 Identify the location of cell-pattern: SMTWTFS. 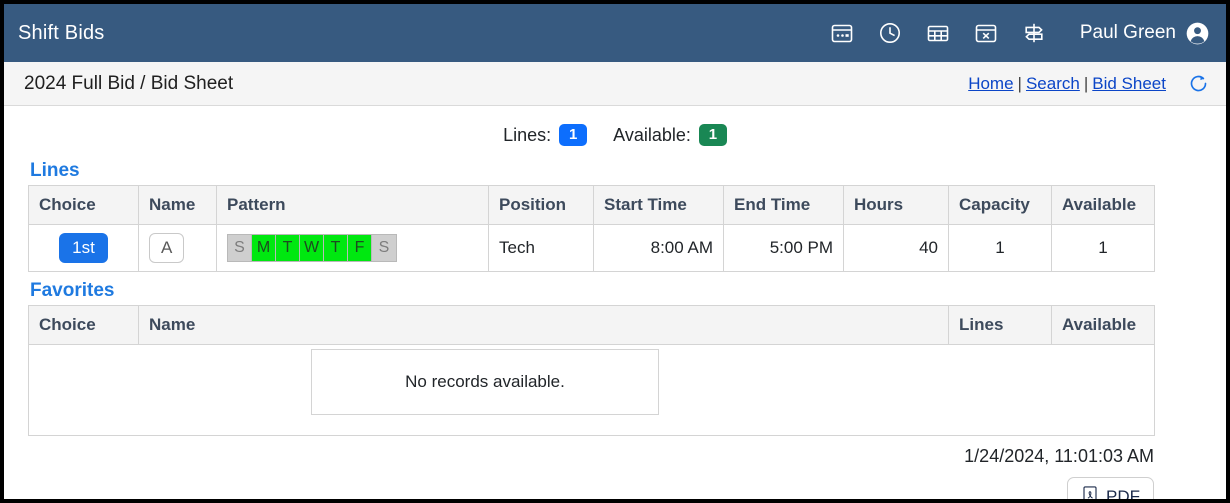
(352, 248).